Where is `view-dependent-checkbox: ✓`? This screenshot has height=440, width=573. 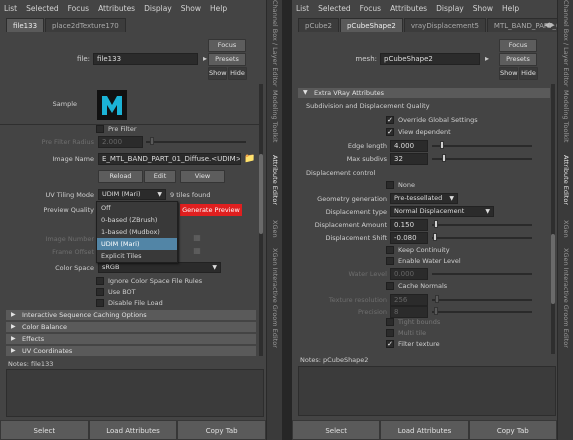 view-dependent-checkbox: ✓ is located at coordinates (390, 132).